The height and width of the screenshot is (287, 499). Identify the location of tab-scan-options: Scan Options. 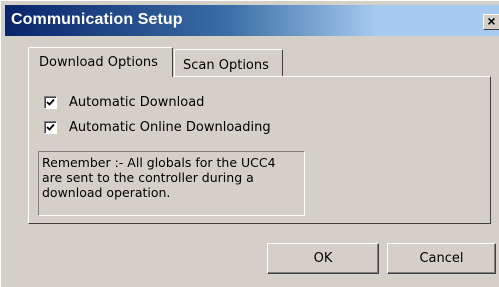
(228, 63).